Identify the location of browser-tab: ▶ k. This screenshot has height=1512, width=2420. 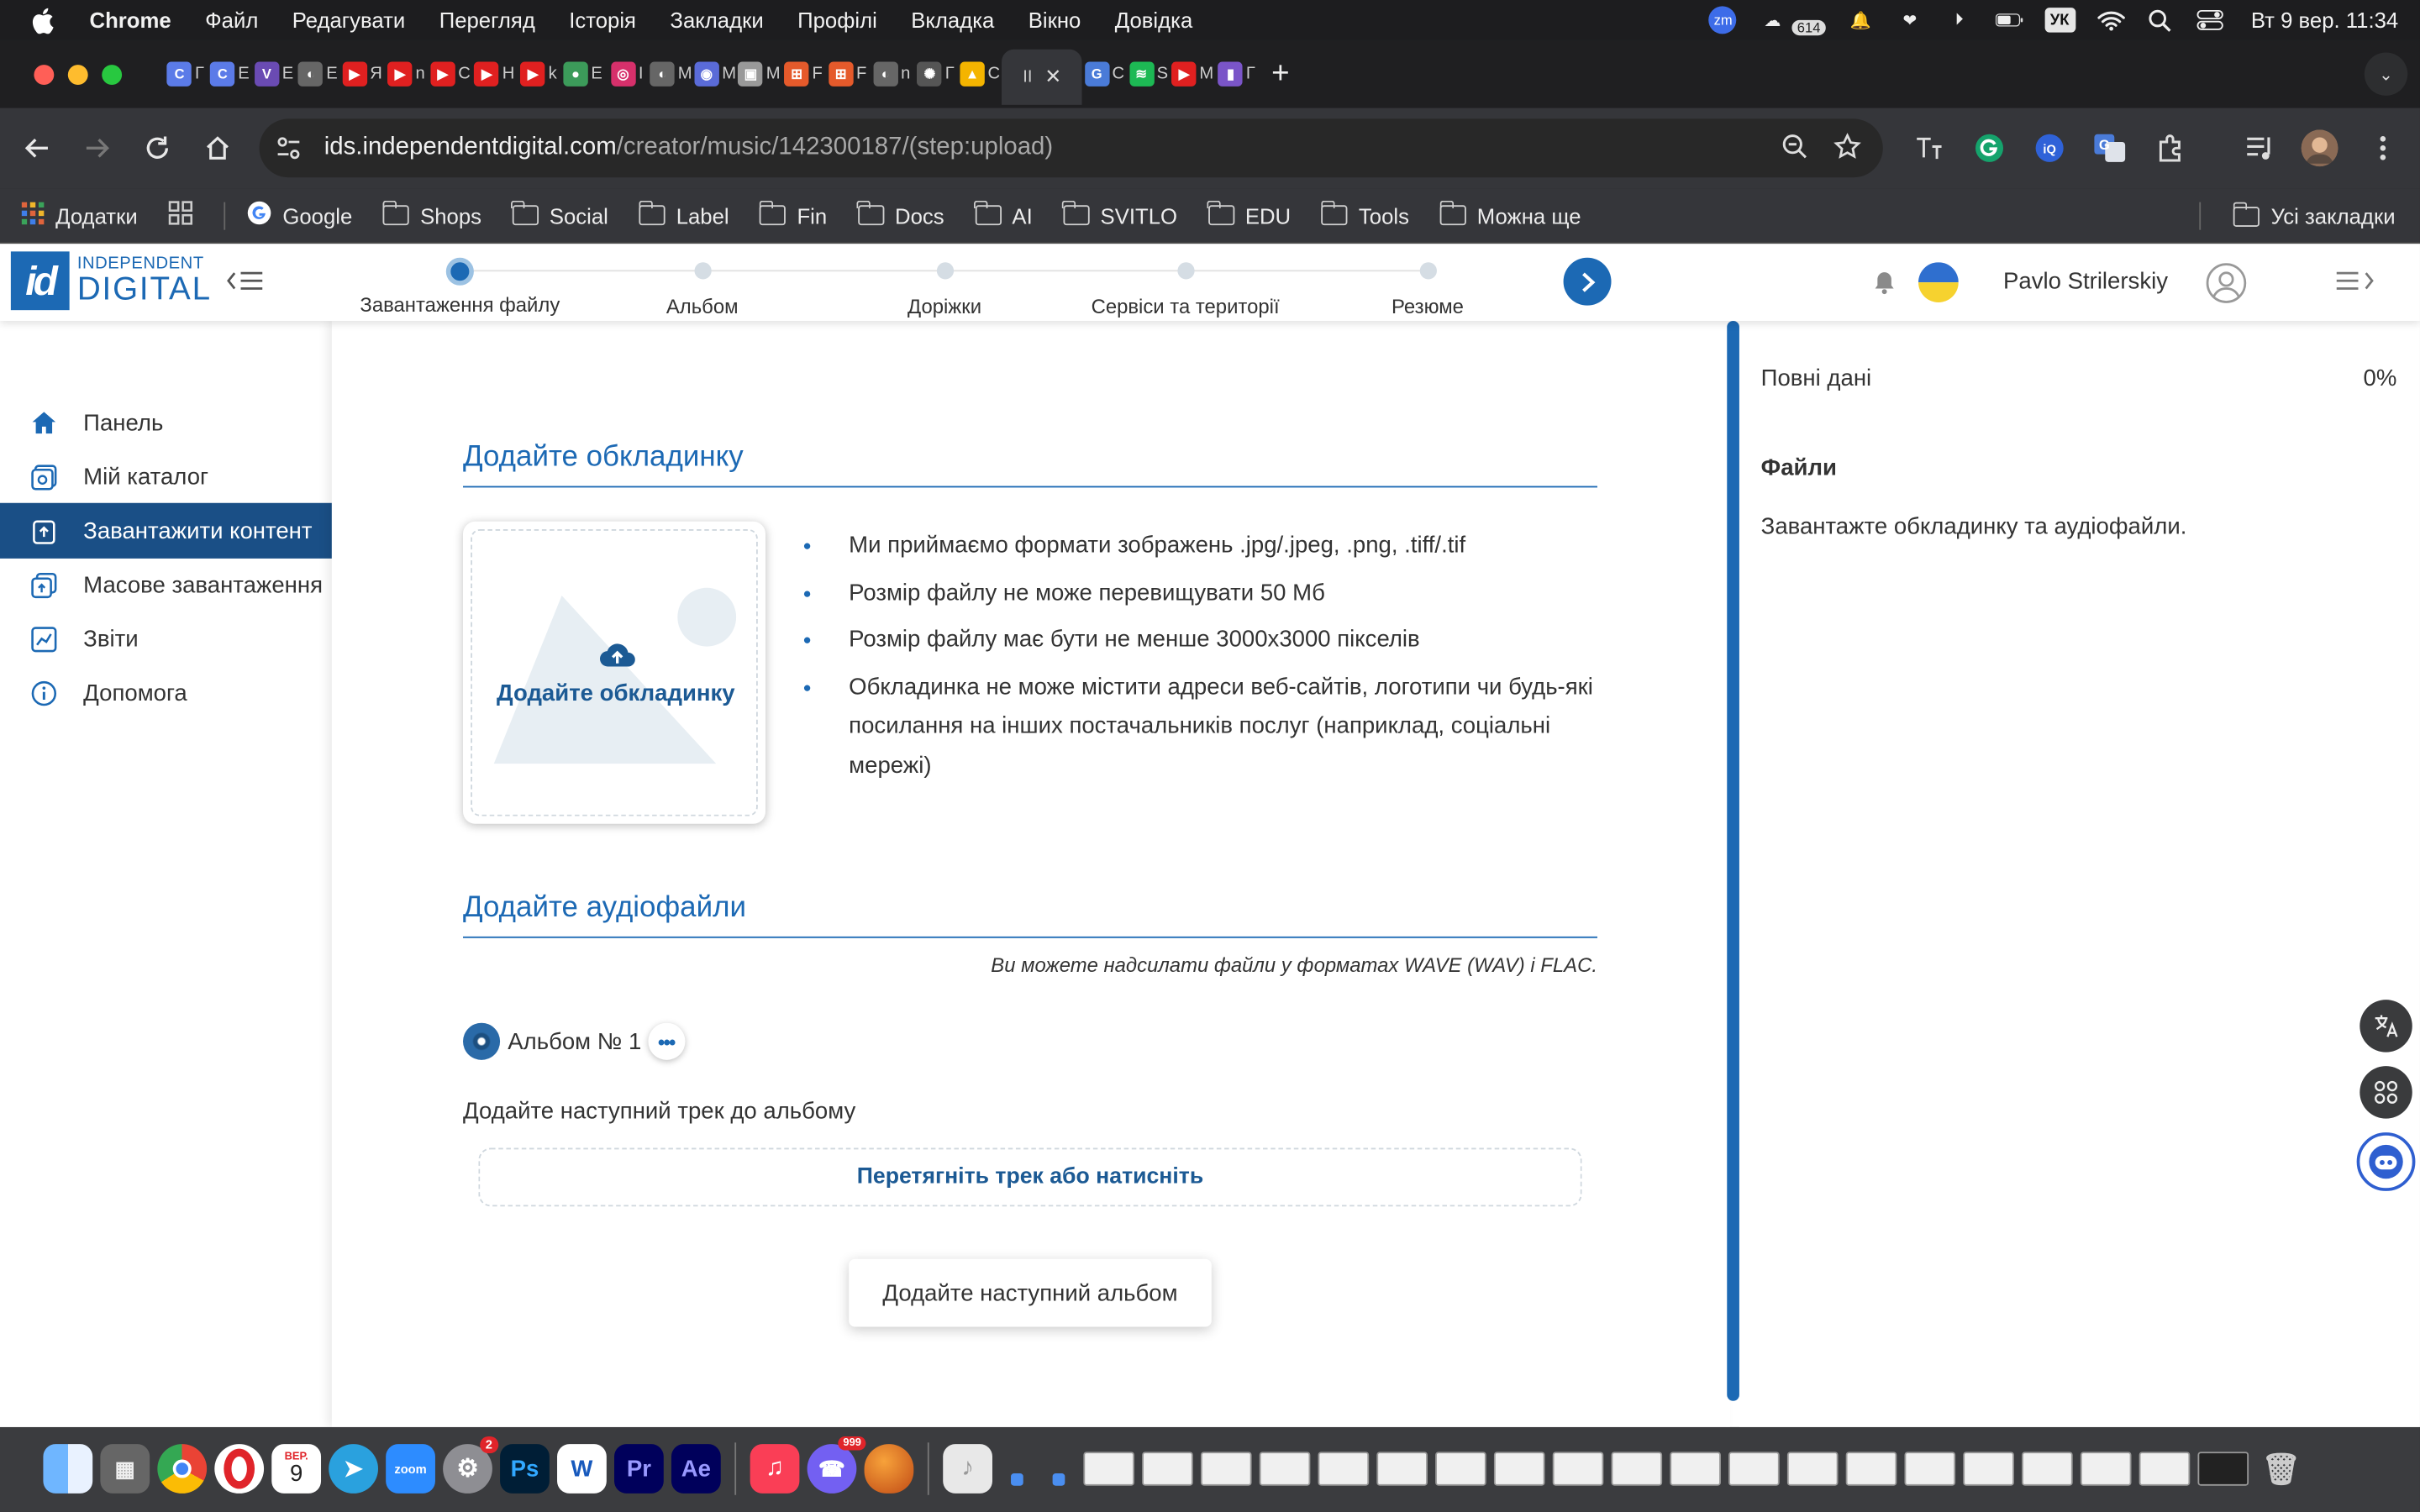
(539, 73).